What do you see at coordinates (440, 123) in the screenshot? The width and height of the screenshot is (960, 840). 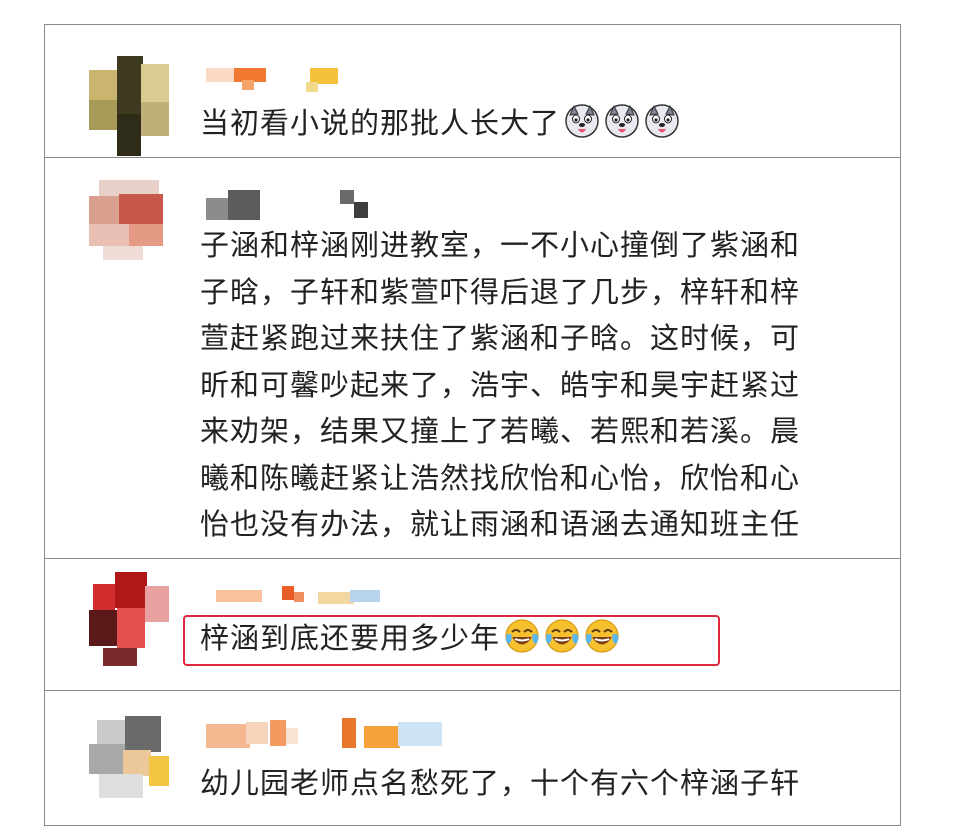 I see `comment-text: 当初看小说的那批人长大了` at bounding box center [440, 123].